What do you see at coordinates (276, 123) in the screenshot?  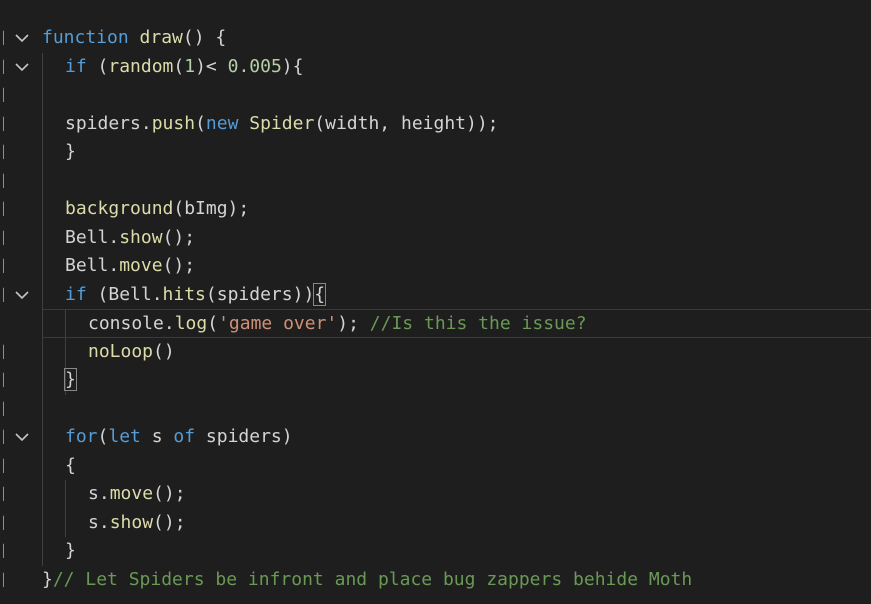 I see `code-function: Spider` at bounding box center [276, 123].